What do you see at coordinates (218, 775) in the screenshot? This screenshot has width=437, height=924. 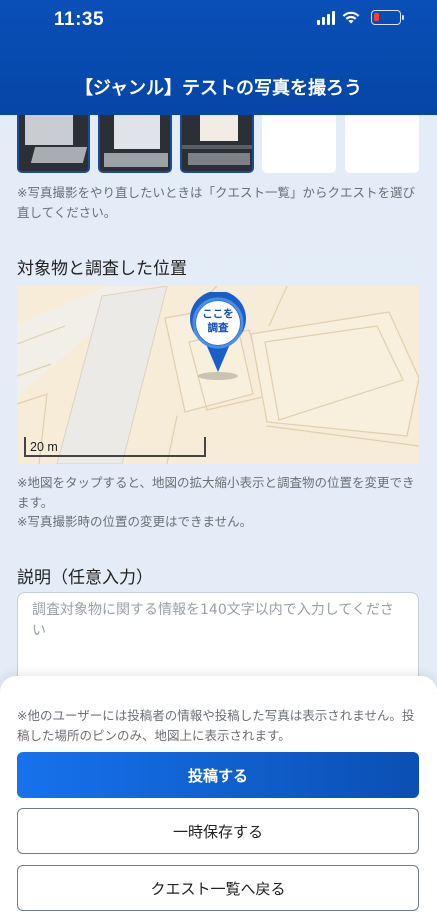 I see `submit-button: 投稿する` at bounding box center [218, 775].